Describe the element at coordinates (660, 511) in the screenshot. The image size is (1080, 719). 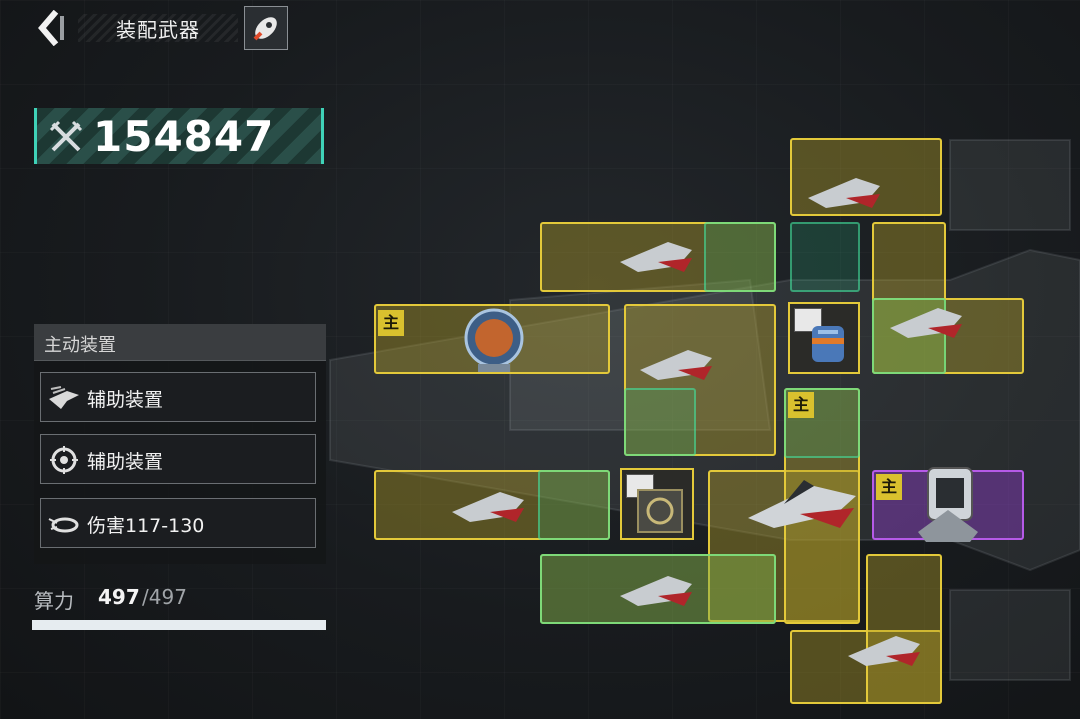
I see `module-icon` at that location.